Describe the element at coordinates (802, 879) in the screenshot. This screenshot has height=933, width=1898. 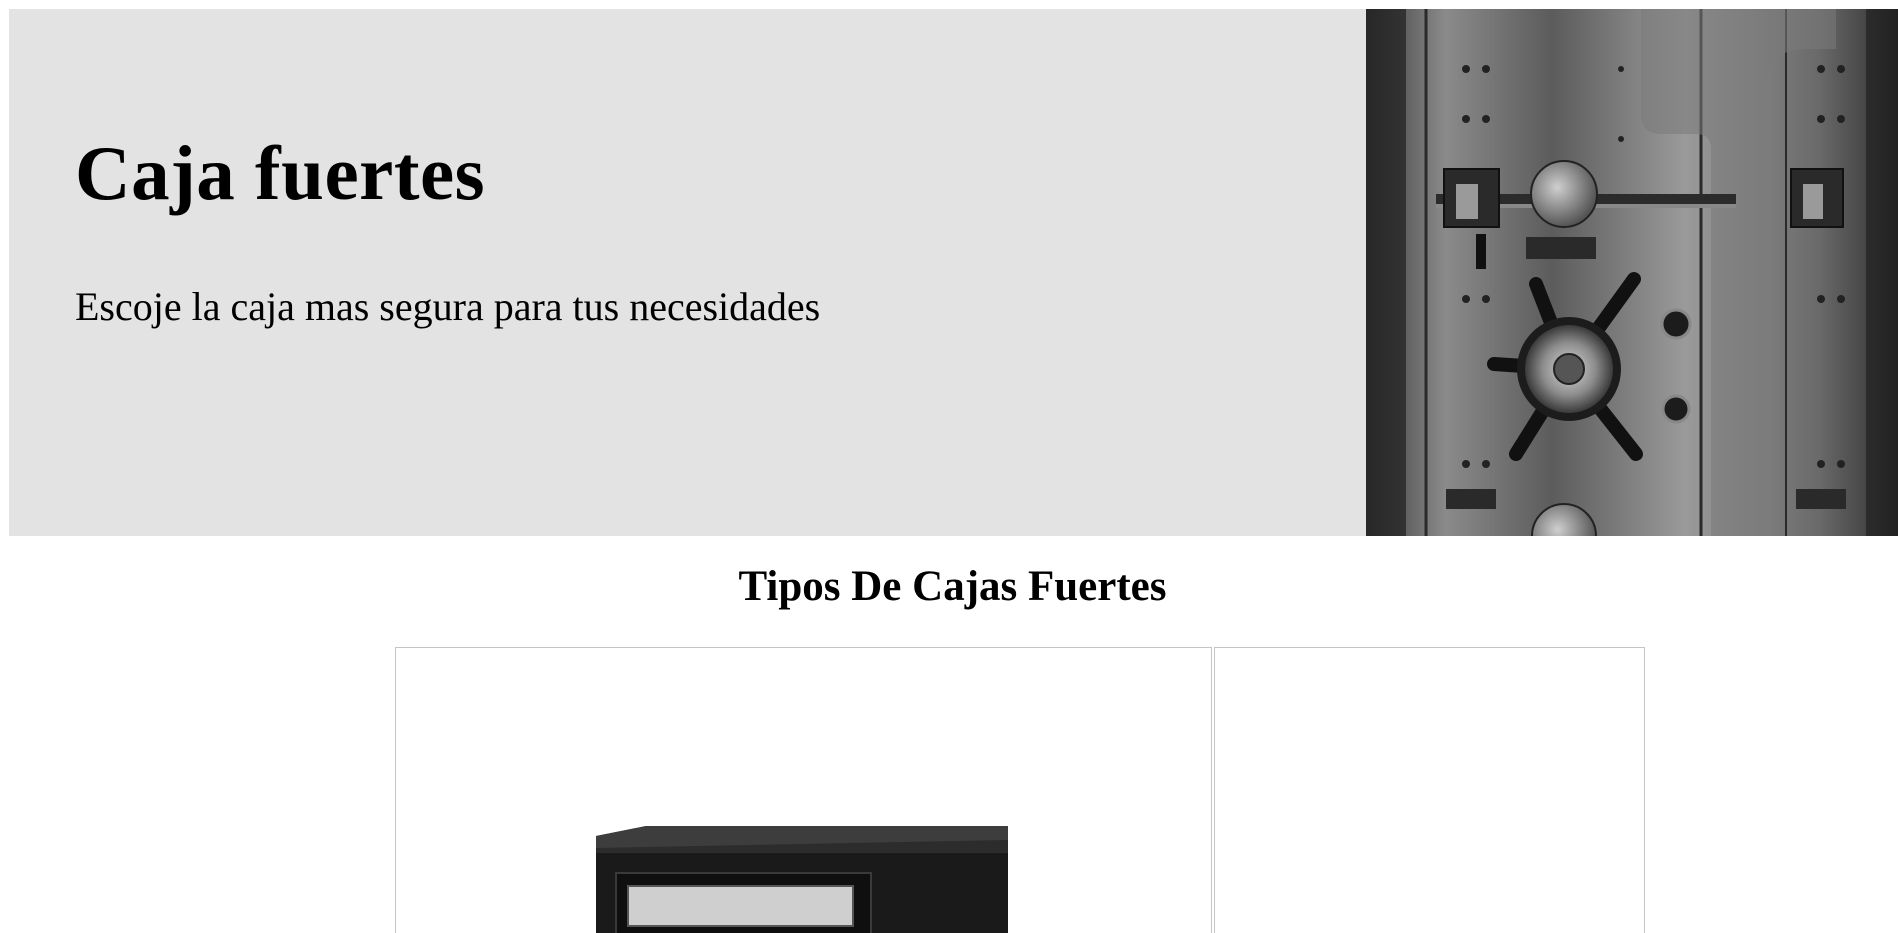
I see `black-safe-box-icon` at that location.